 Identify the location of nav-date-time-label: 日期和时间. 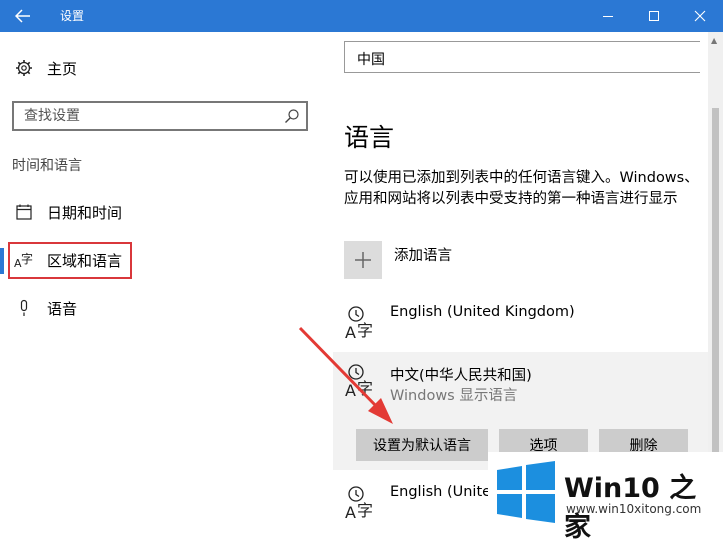
(85, 212).